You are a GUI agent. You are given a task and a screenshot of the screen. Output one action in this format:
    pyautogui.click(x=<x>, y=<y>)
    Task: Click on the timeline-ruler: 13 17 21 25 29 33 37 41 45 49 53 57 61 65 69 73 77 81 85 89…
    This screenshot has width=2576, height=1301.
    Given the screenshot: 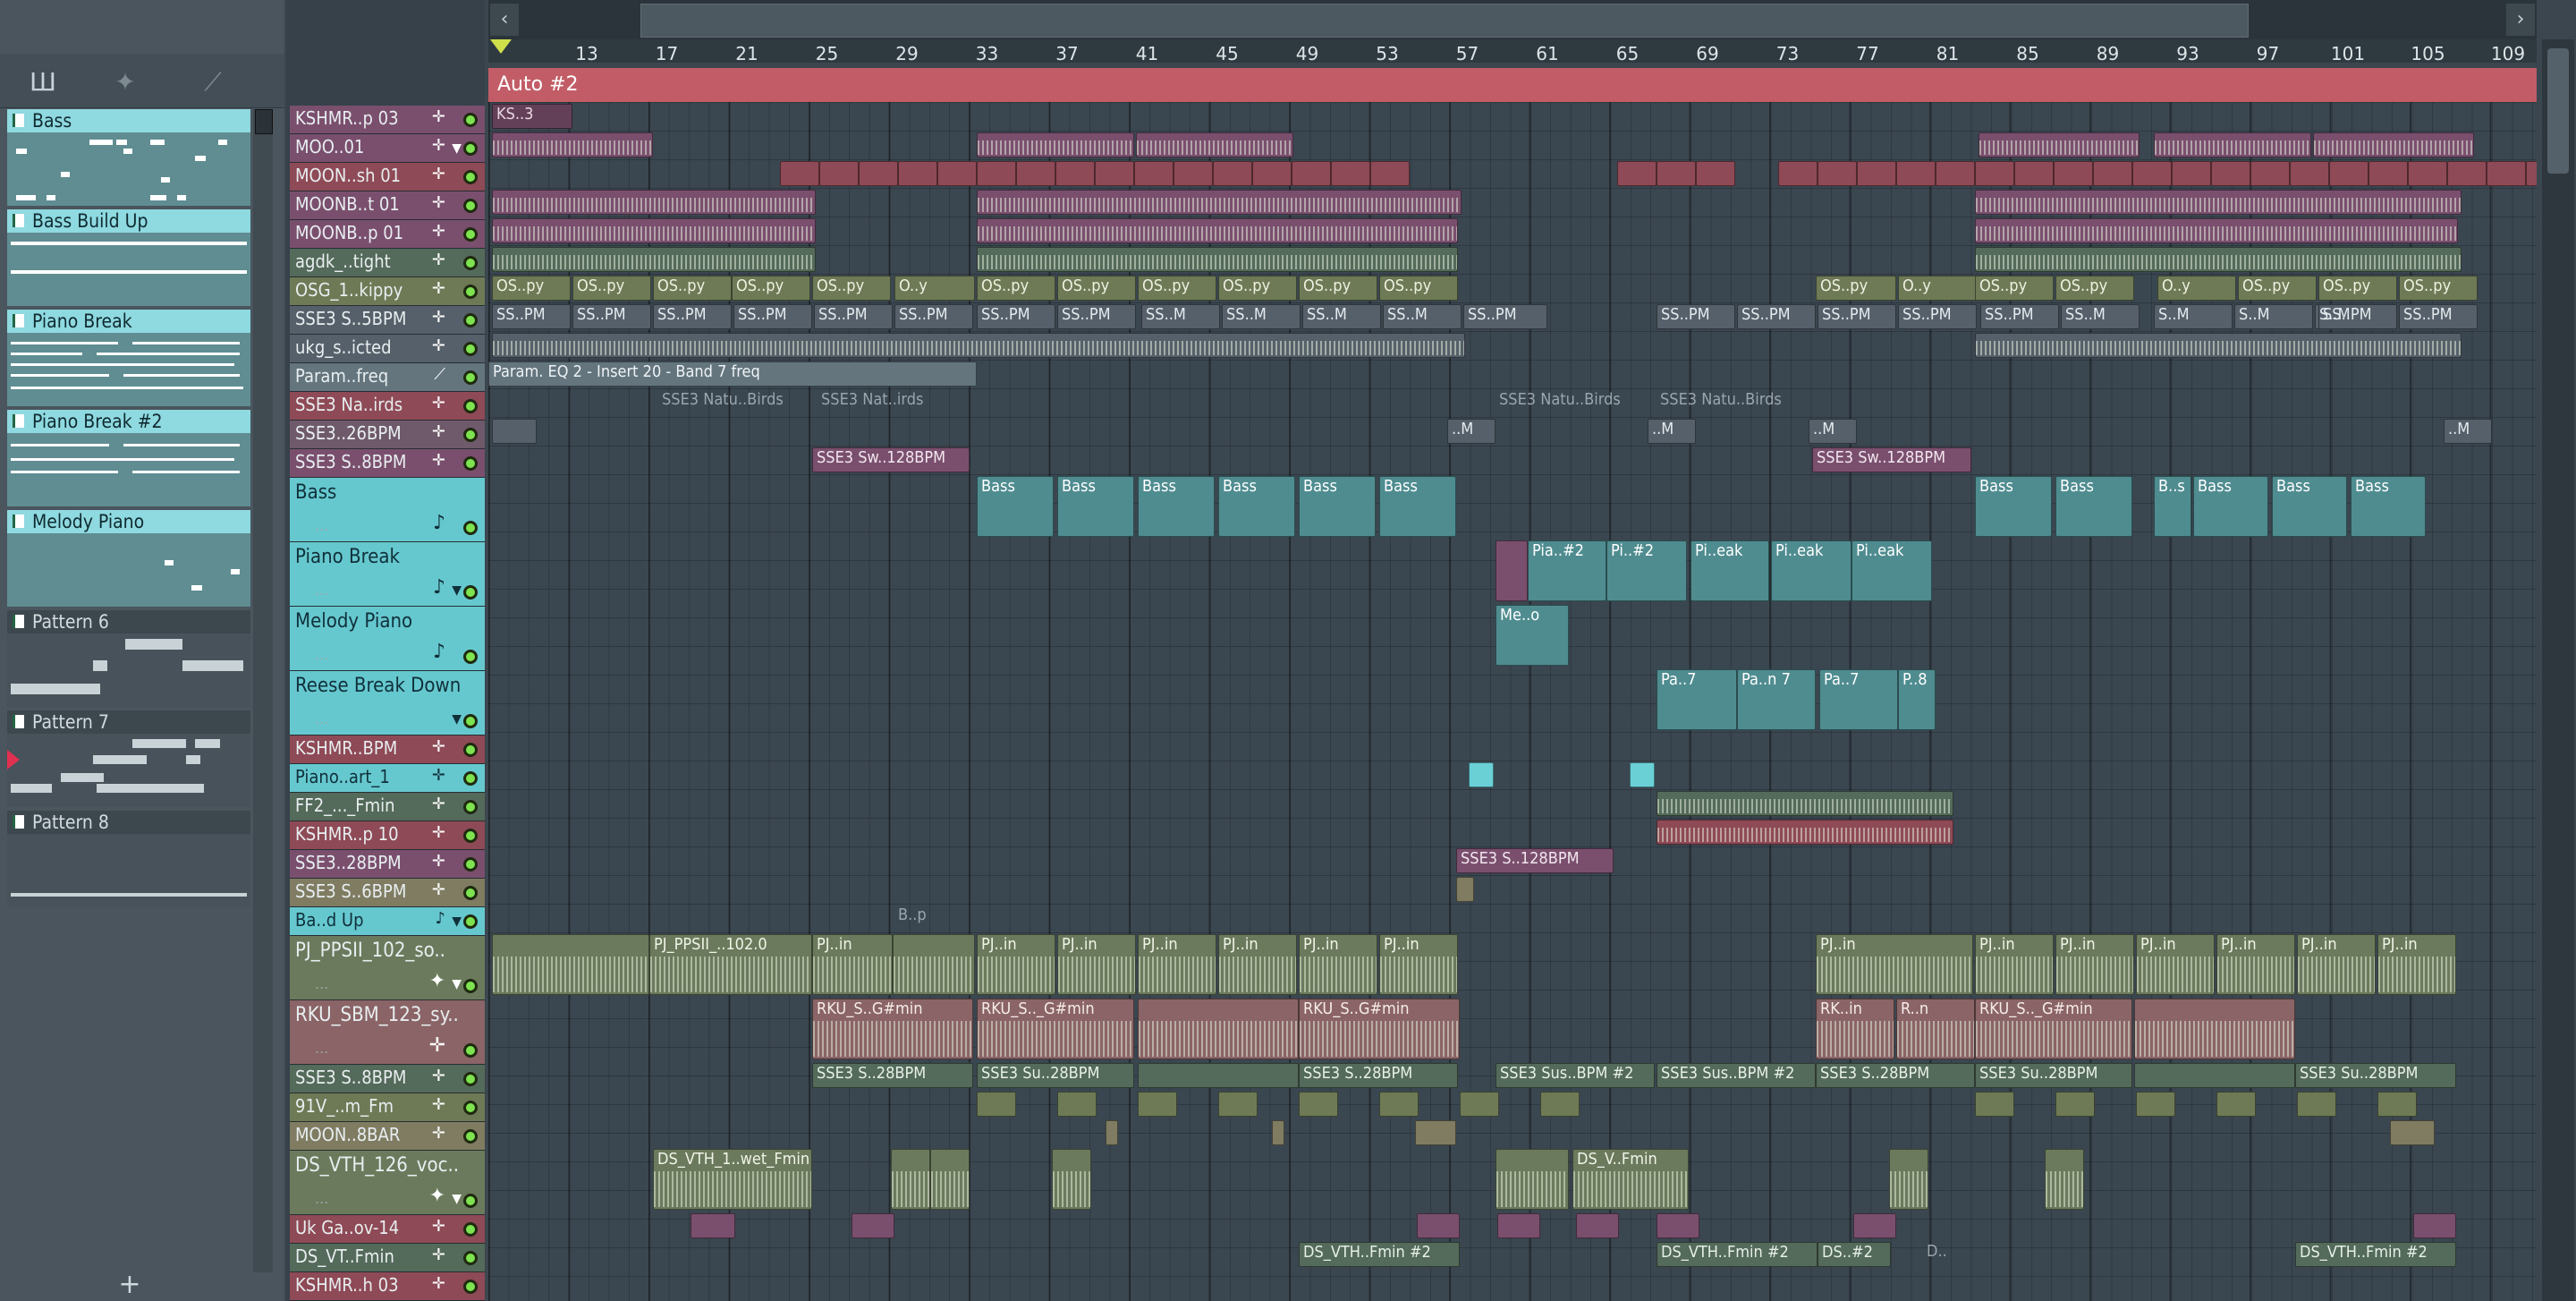 What is the action you would take?
    pyautogui.click(x=1512, y=51)
    